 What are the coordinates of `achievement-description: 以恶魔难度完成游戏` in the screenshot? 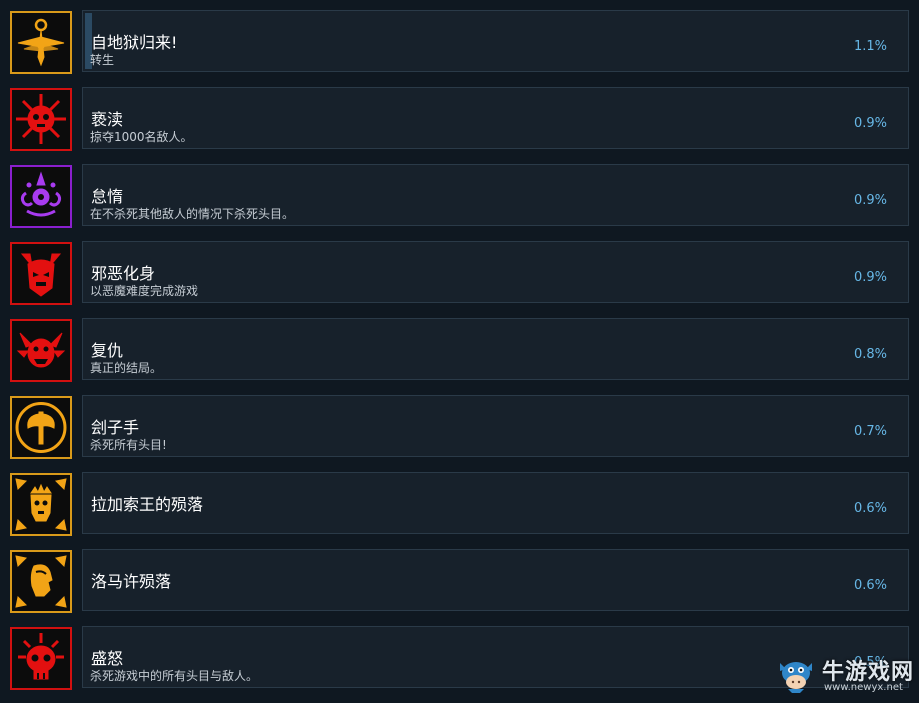 It's located at (144, 291).